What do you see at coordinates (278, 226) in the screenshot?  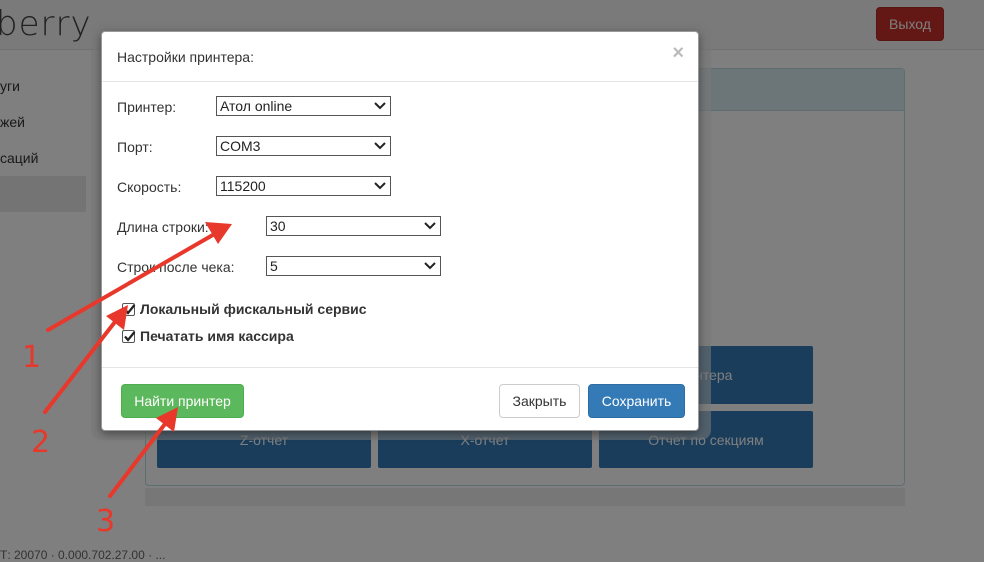 I see `line-length-select-value: 30` at bounding box center [278, 226].